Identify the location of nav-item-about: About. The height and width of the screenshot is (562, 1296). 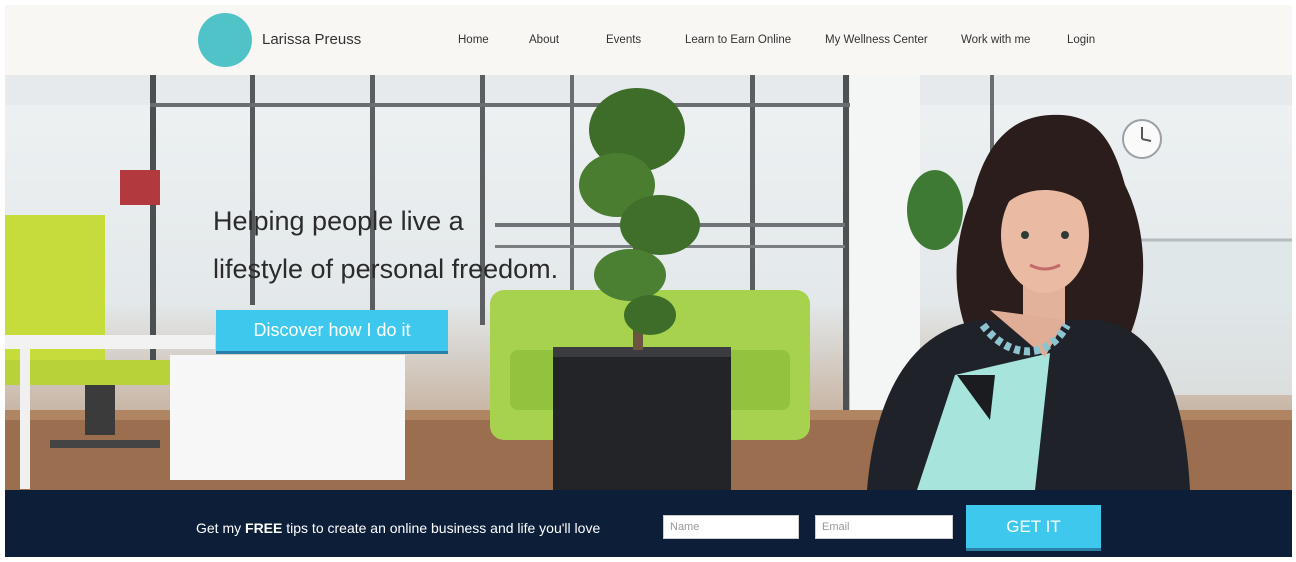
(544, 40).